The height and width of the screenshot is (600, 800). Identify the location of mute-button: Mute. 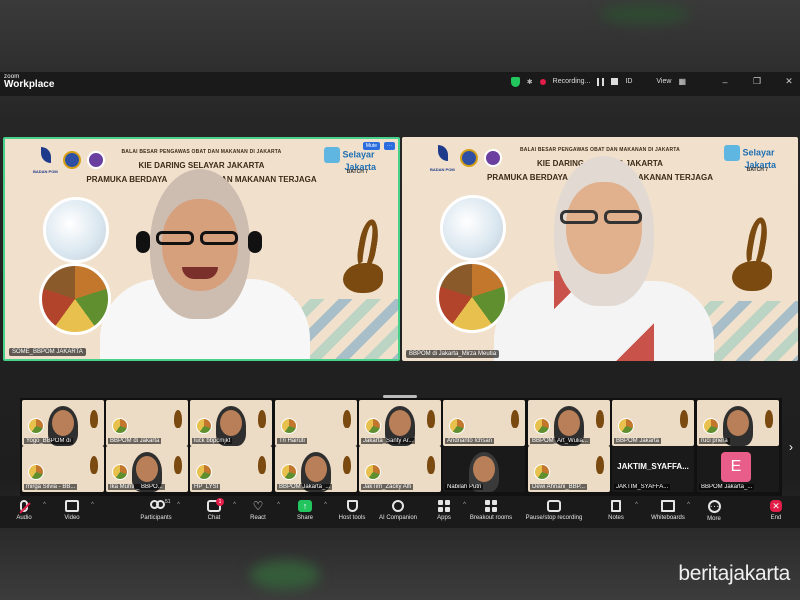
(371, 146).